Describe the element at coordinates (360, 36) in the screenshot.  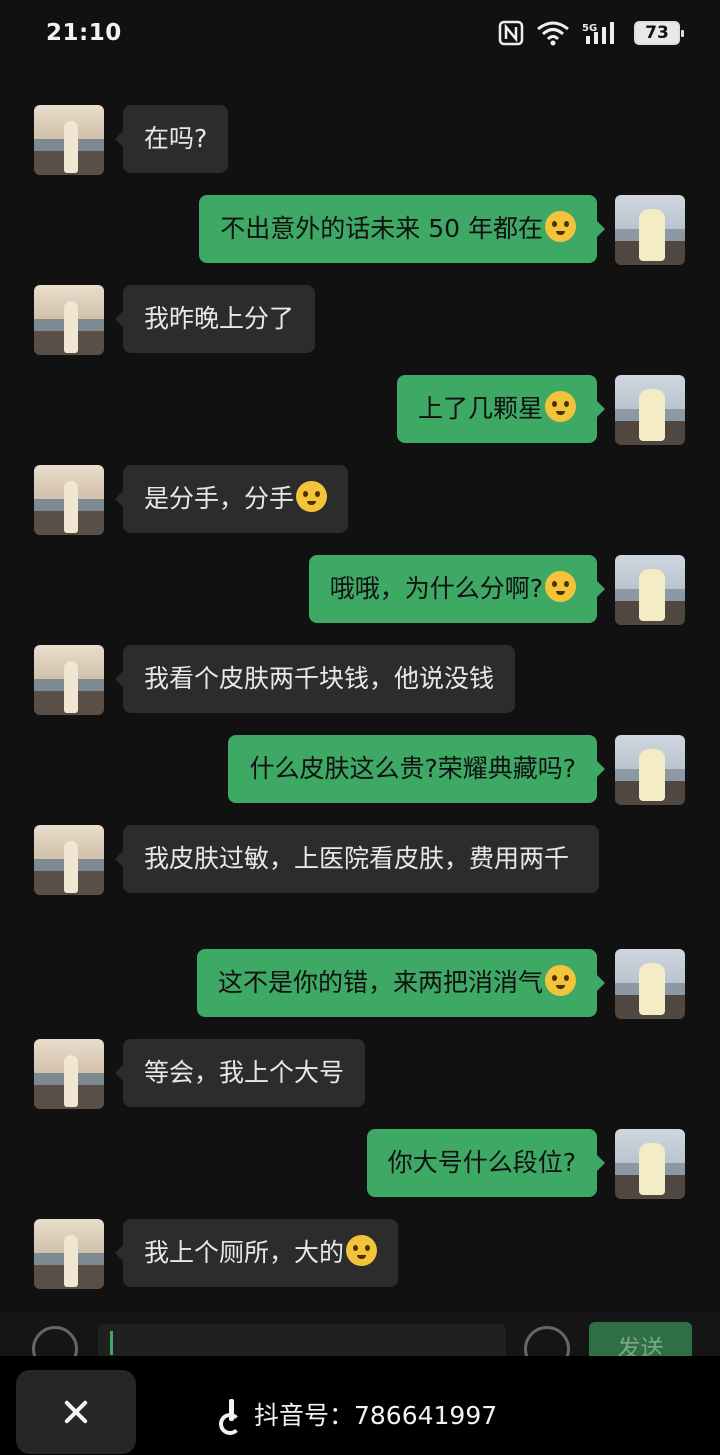
I see `status-bar: 21:10 5G 73` at that location.